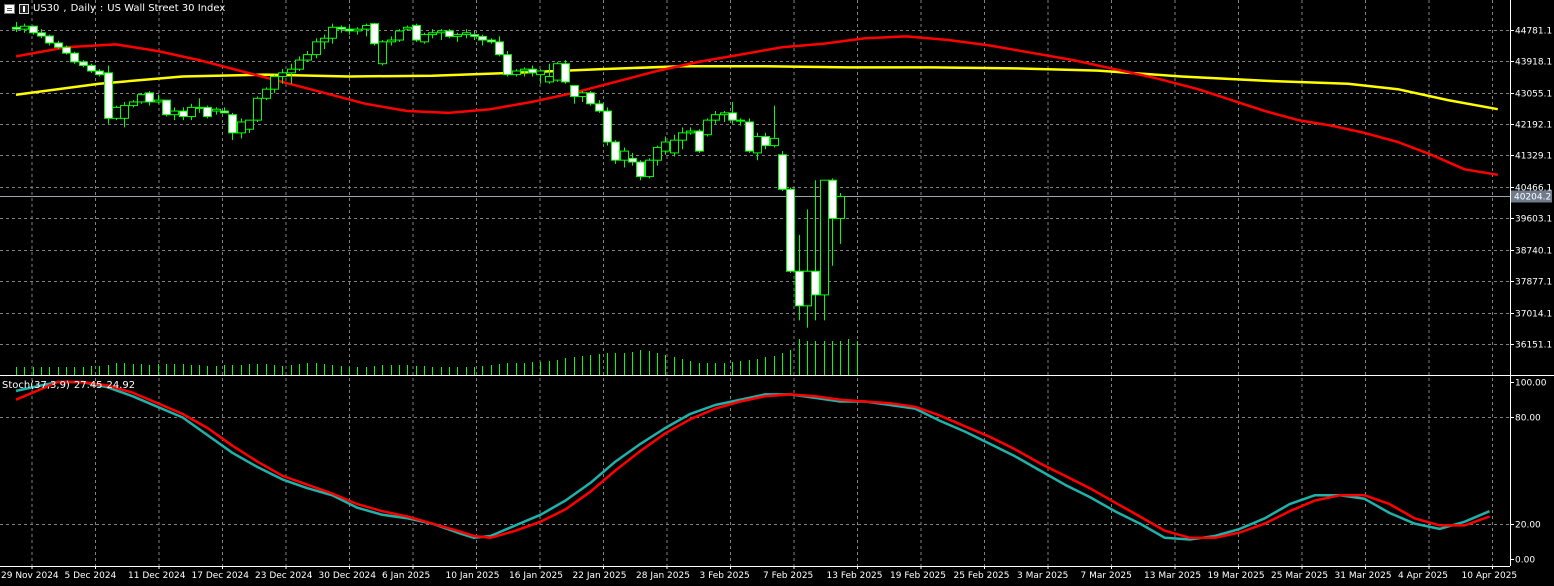  I want to click on price-axis-label: 41329.1, so click(1533, 157).